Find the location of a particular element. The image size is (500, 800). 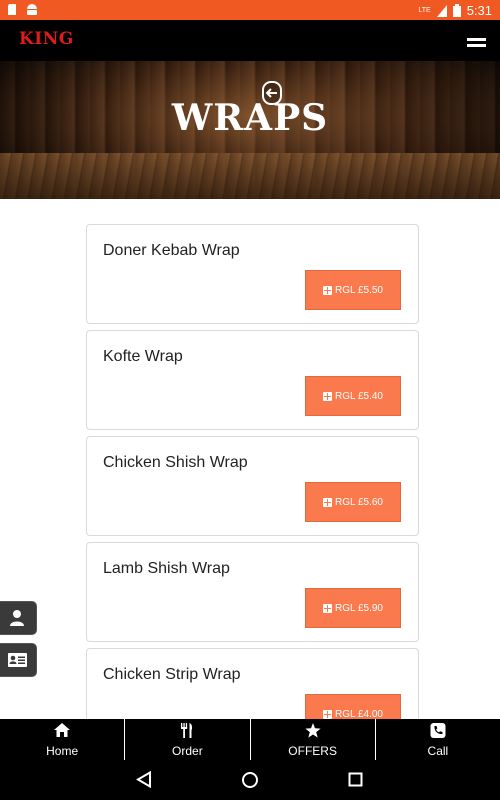

add-to-order-button: RGL £5.60 is located at coordinates (353, 502).